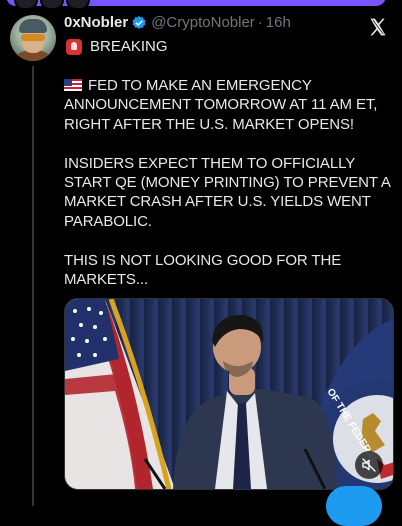  What do you see at coordinates (73, 85) in the screenshot?
I see `us-flag-icon` at bounding box center [73, 85].